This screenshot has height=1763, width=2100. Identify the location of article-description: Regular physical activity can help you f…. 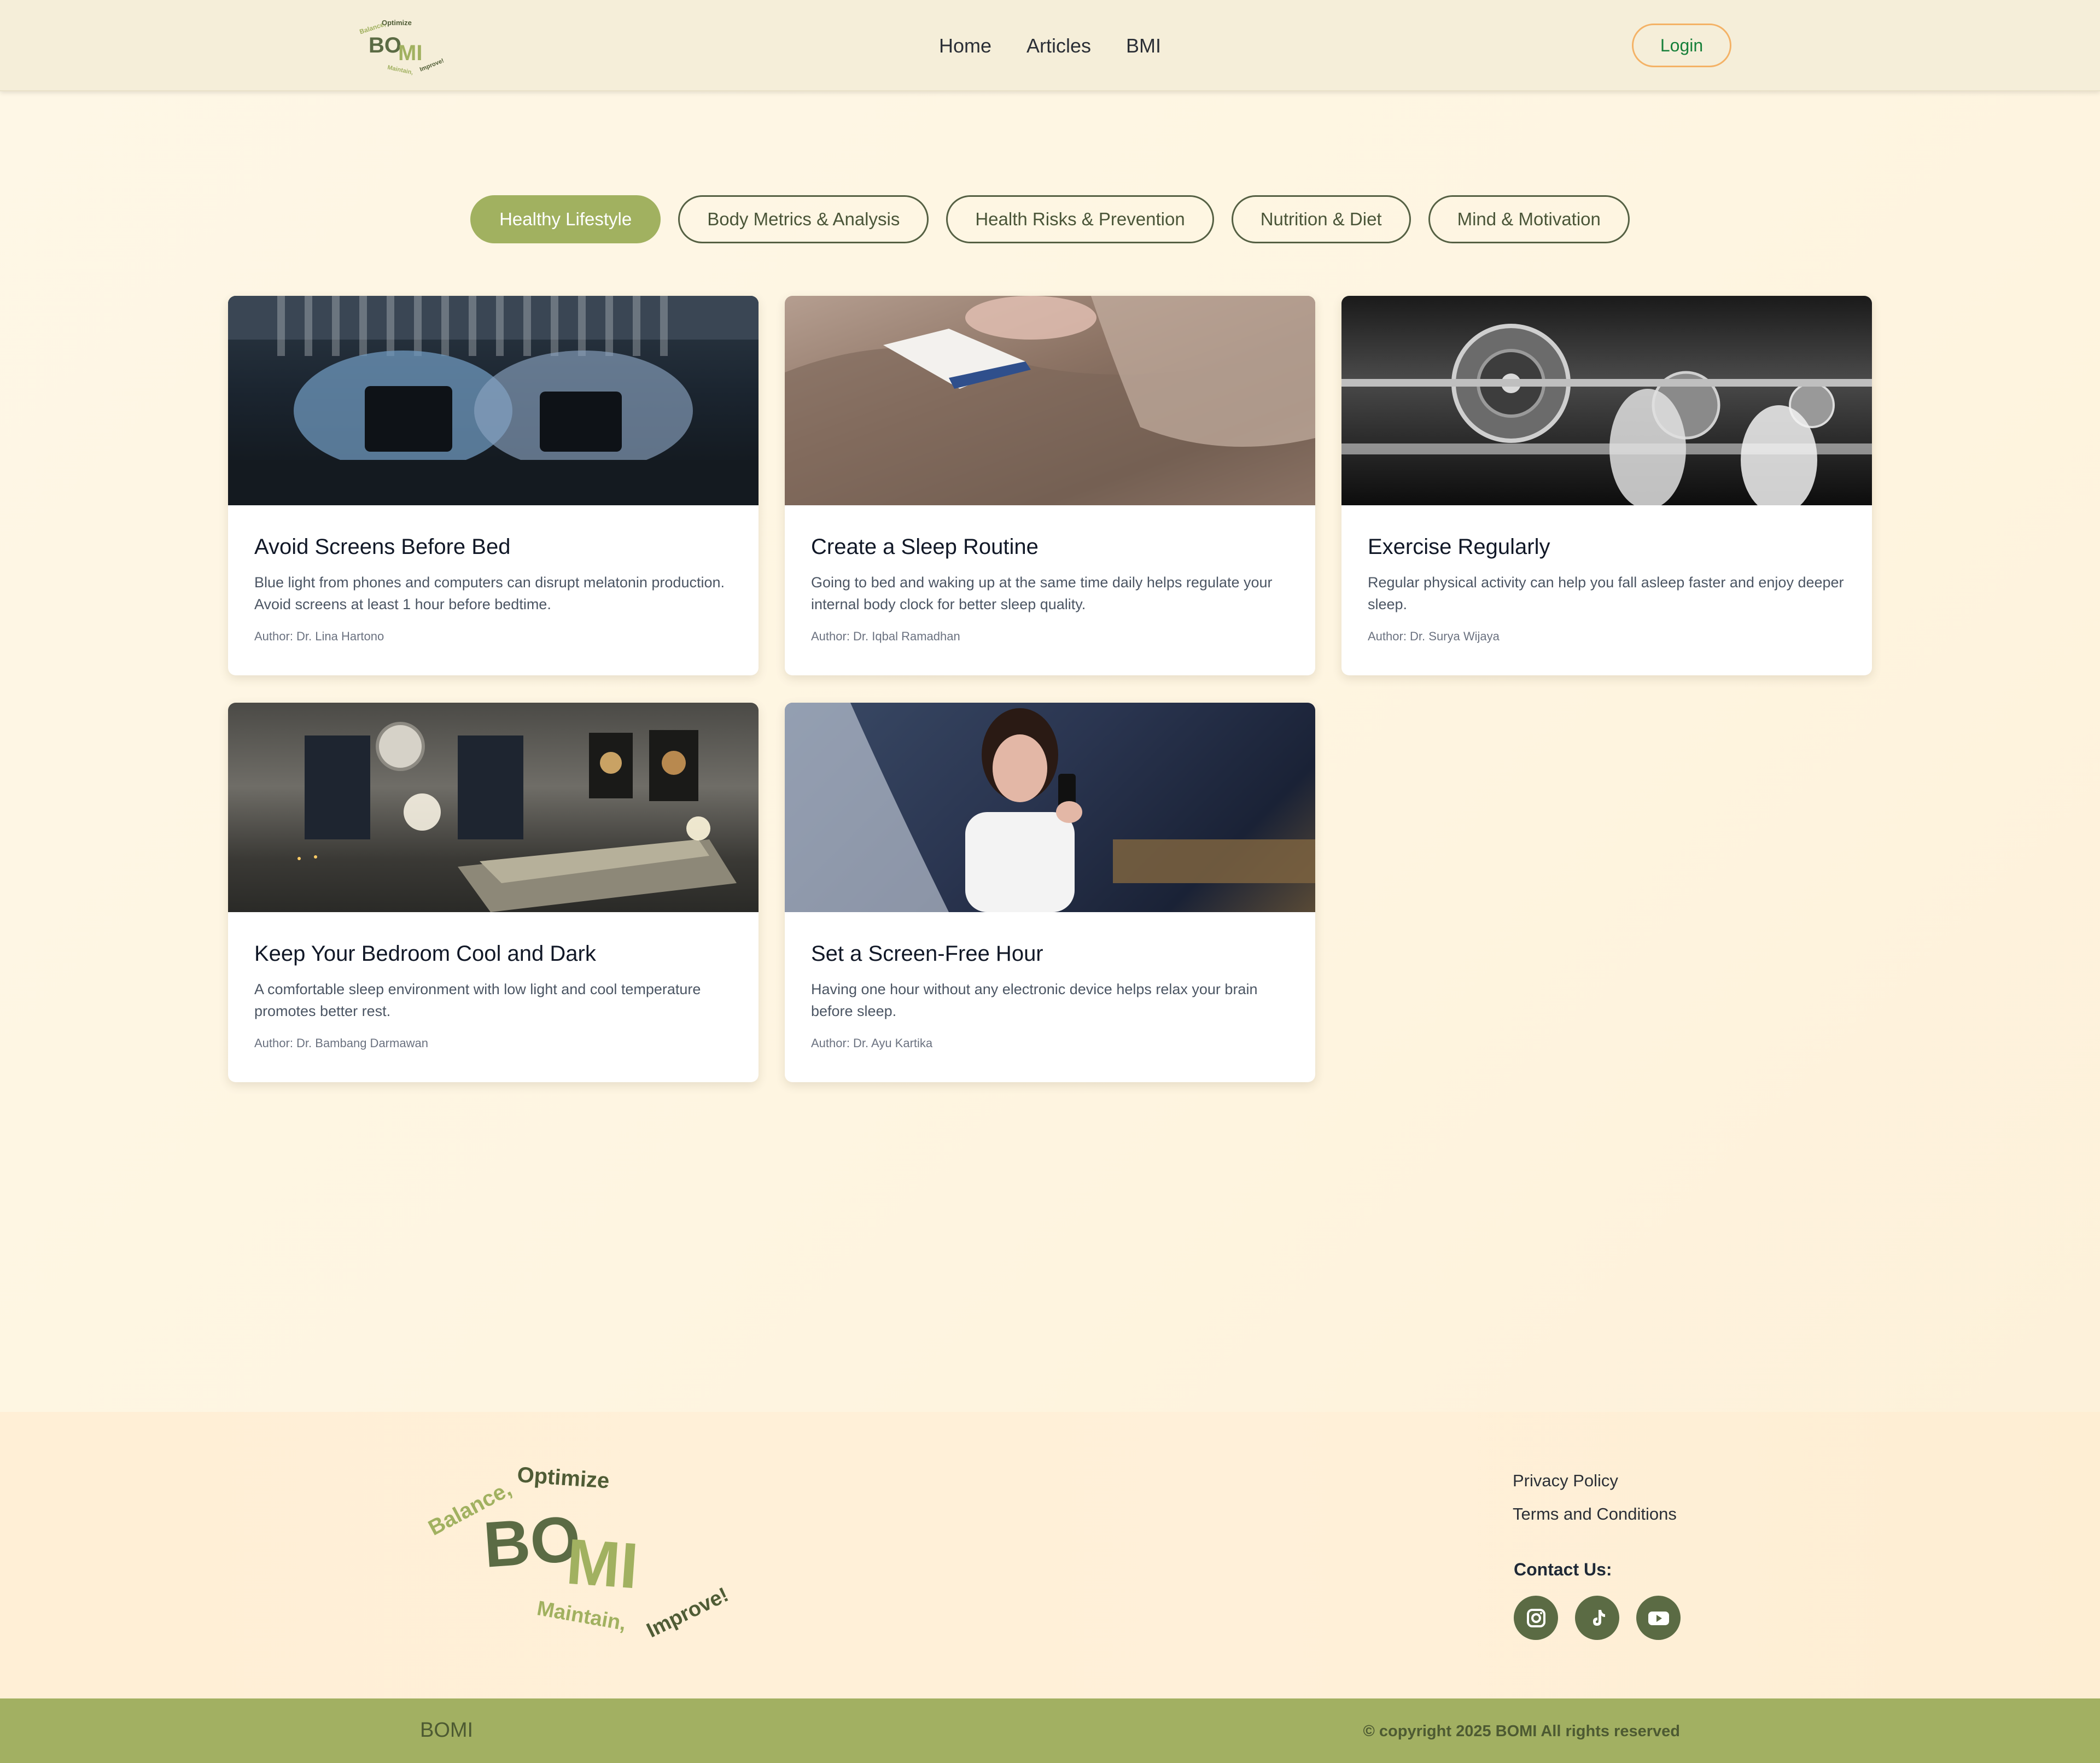
(1606, 593).